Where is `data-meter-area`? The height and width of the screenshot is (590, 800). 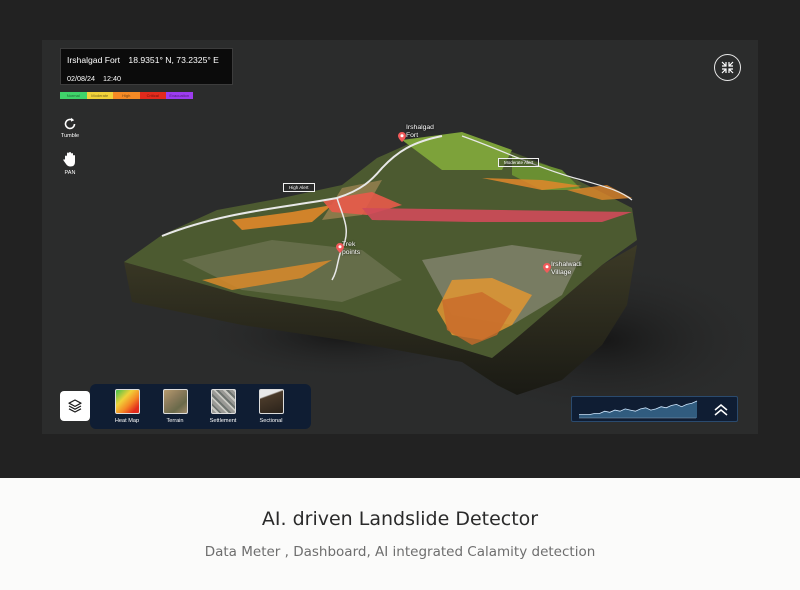
data-meter-area is located at coordinates (638, 409).